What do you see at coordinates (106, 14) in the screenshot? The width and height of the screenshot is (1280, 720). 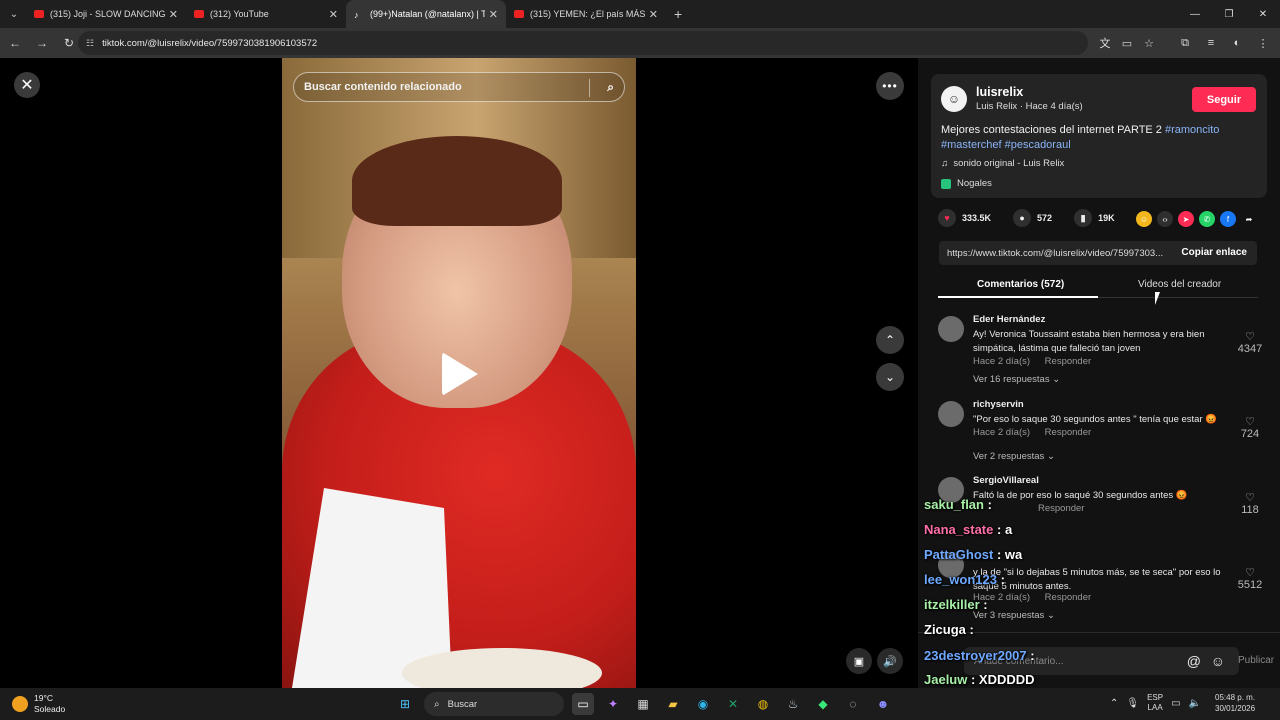 I see `browser-tab: (315) Joji - SLOW DANCING IN ✕` at bounding box center [106, 14].